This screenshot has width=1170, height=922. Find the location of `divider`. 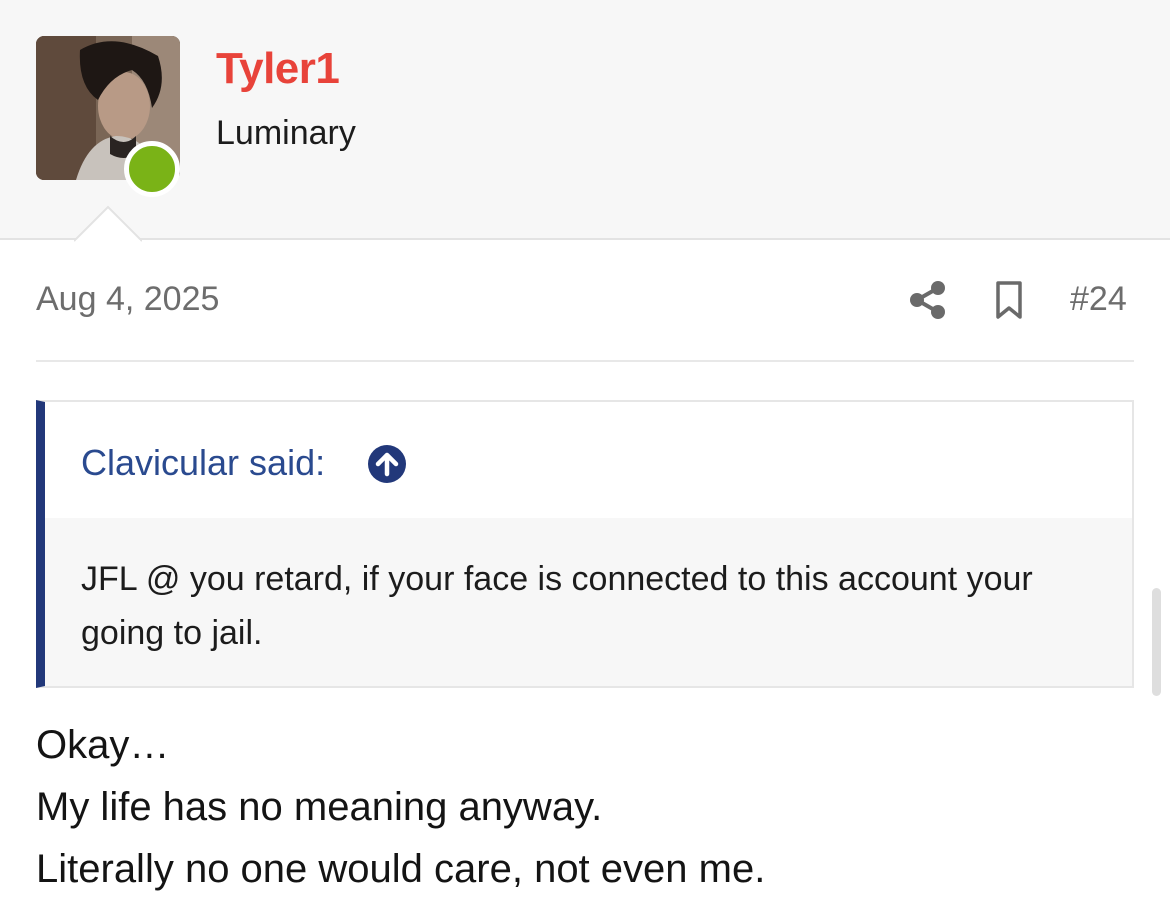

divider is located at coordinates (585, 361).